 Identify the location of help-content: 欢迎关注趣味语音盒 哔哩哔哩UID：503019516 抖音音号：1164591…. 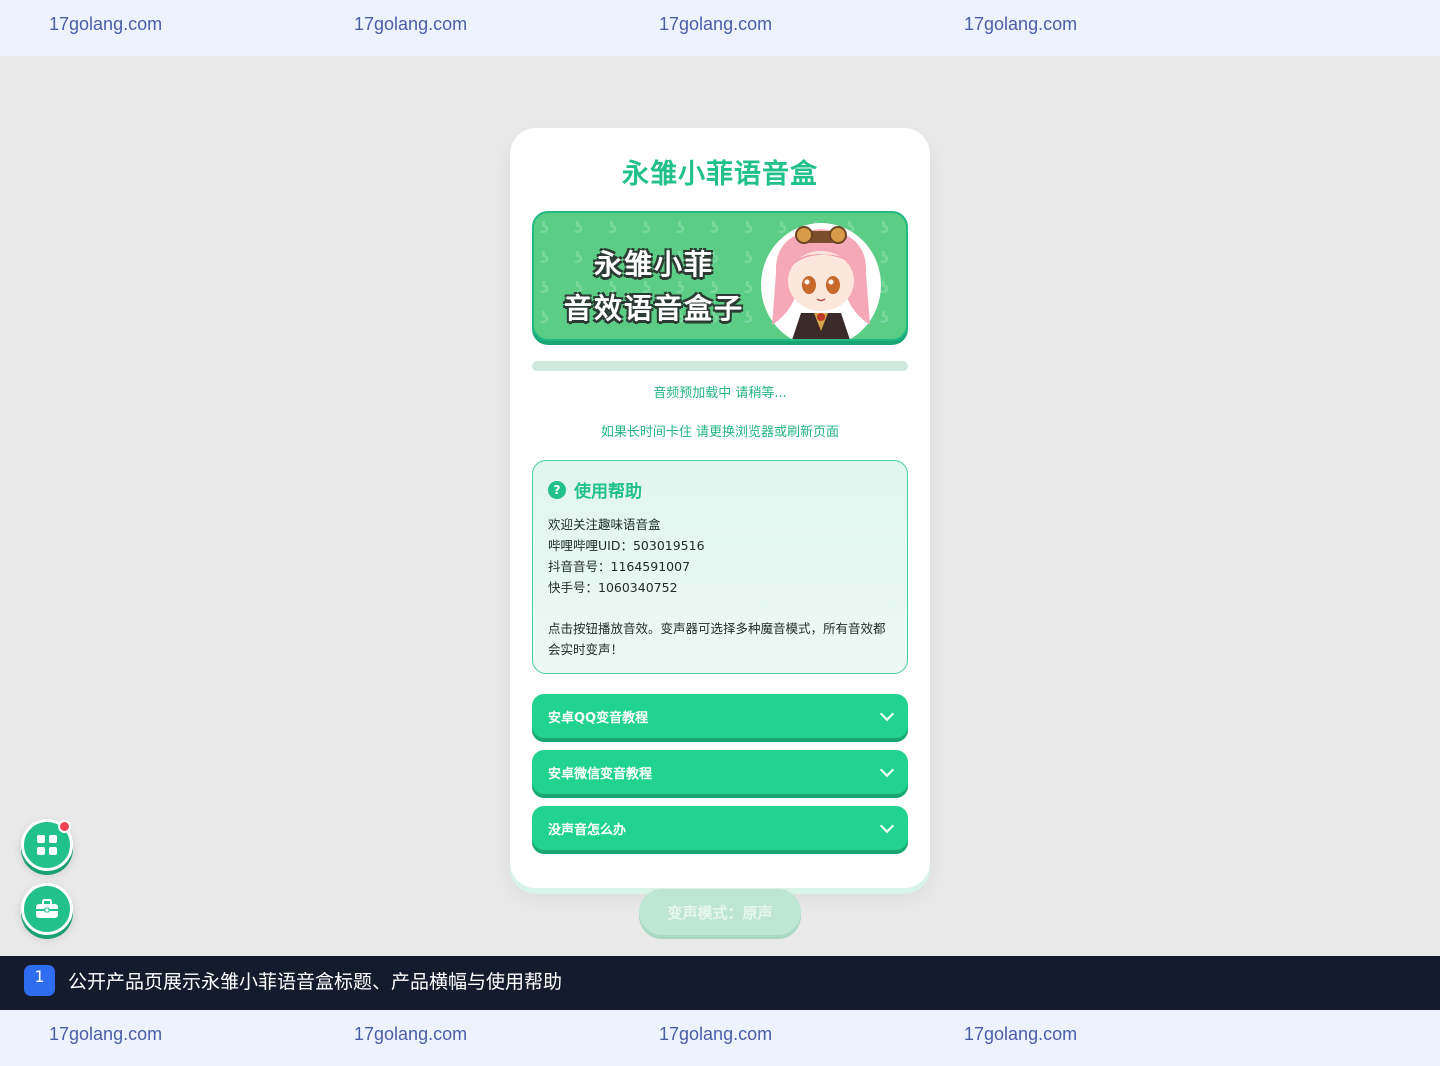
(720, 587).